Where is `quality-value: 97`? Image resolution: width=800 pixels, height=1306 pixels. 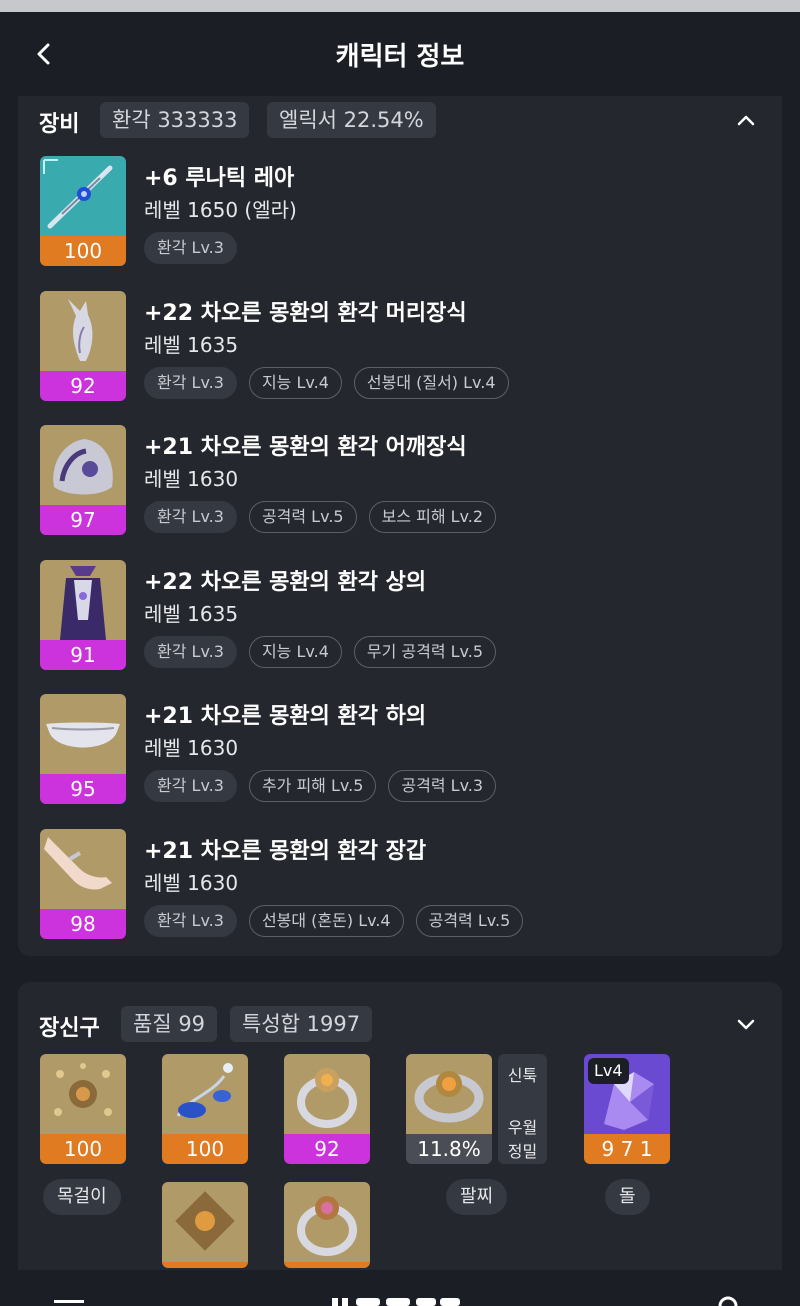
quality-value: 97 is located at coordinates (83, 520).